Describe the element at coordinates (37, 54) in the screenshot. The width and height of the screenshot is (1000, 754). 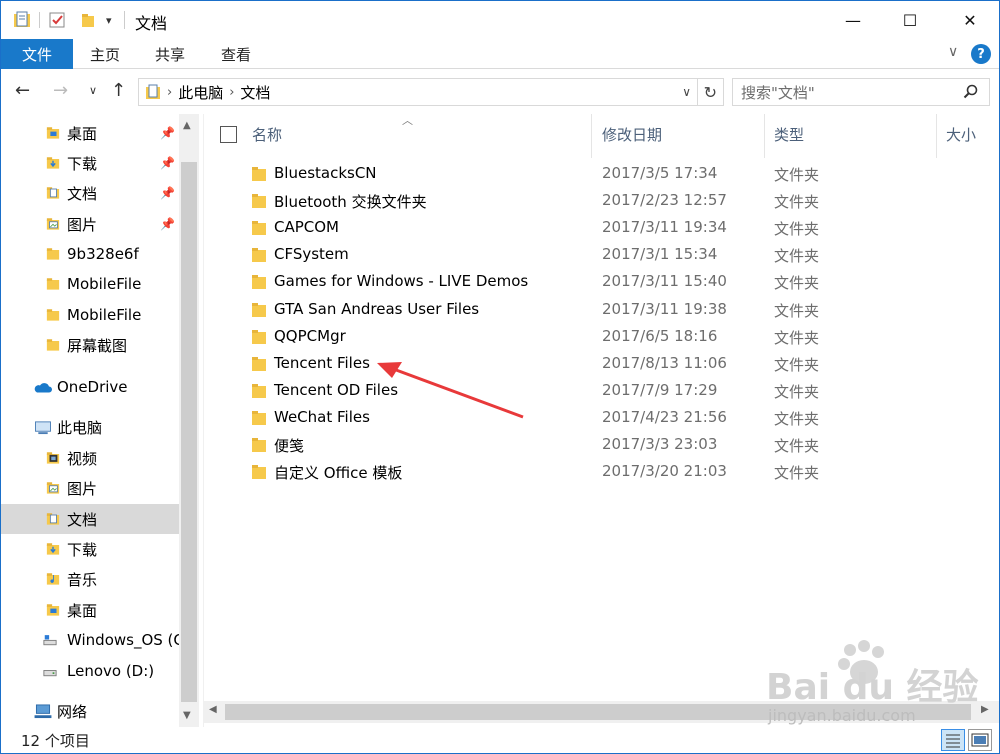
I see `tab-file: 文件` at that location.